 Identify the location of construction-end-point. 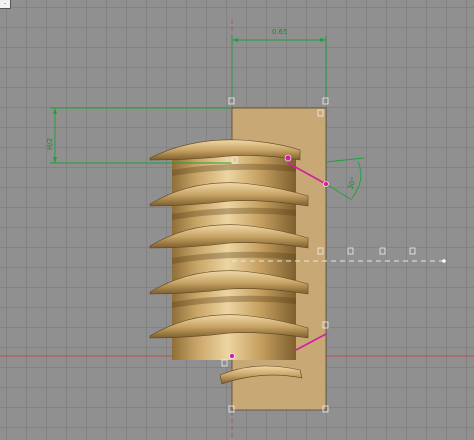
(444, 261).